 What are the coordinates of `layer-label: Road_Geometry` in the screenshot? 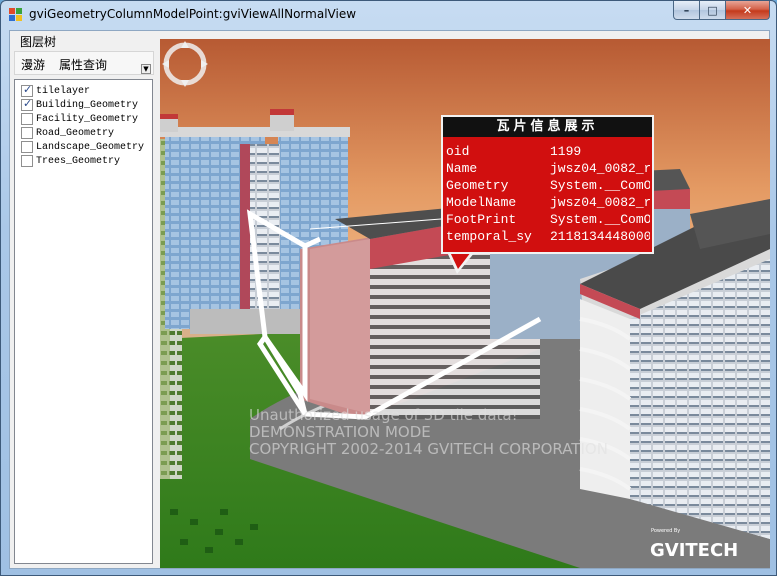 It's located at (75, 133).